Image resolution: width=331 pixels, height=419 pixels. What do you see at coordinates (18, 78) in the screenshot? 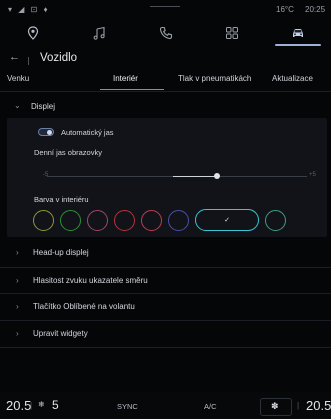
I see `tab-venku: Venku` at bounding box center [18, 78].